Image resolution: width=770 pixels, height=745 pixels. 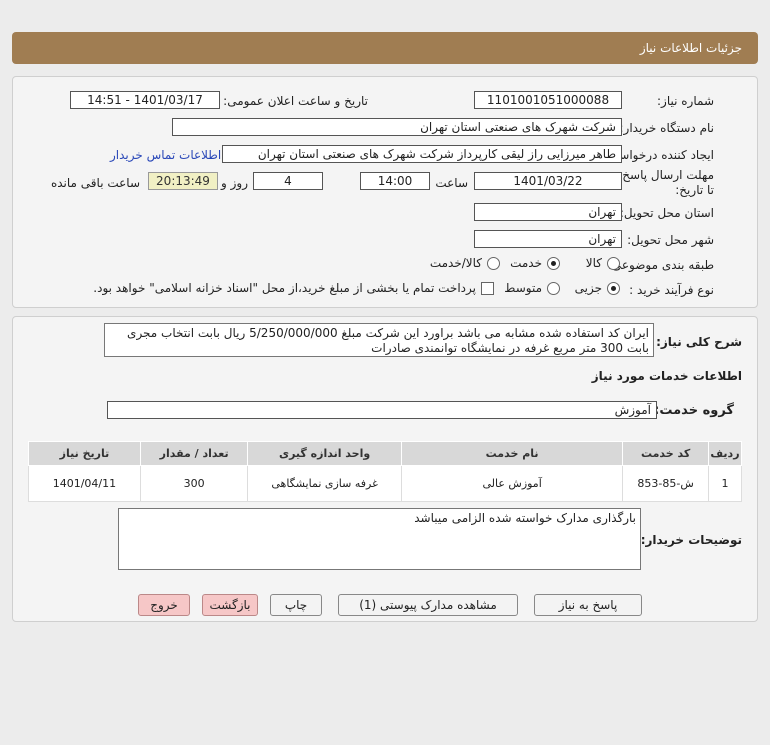 I want to click on buyer-contact-link: اطلاعات تماس خریدار, so click(x=165, y=155).